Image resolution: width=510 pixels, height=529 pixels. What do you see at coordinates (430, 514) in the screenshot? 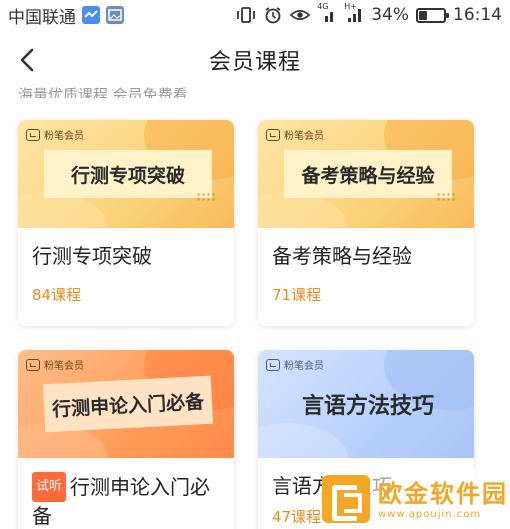
I see `watermark-url: www.apoujin.com` at bounding box center [430, 514].